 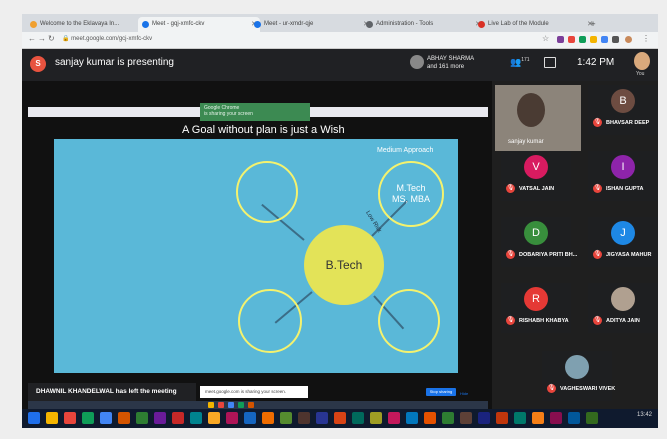 What do you see at coordinates (642, 61) in the screenshot?
I see `self-avatar` at bounding box center [642, 61].